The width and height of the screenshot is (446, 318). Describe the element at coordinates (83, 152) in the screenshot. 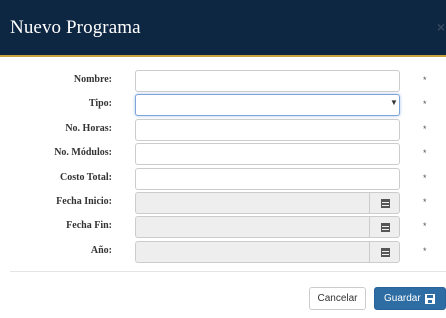

I see `modulos-label: No. Módulos:` at that location.